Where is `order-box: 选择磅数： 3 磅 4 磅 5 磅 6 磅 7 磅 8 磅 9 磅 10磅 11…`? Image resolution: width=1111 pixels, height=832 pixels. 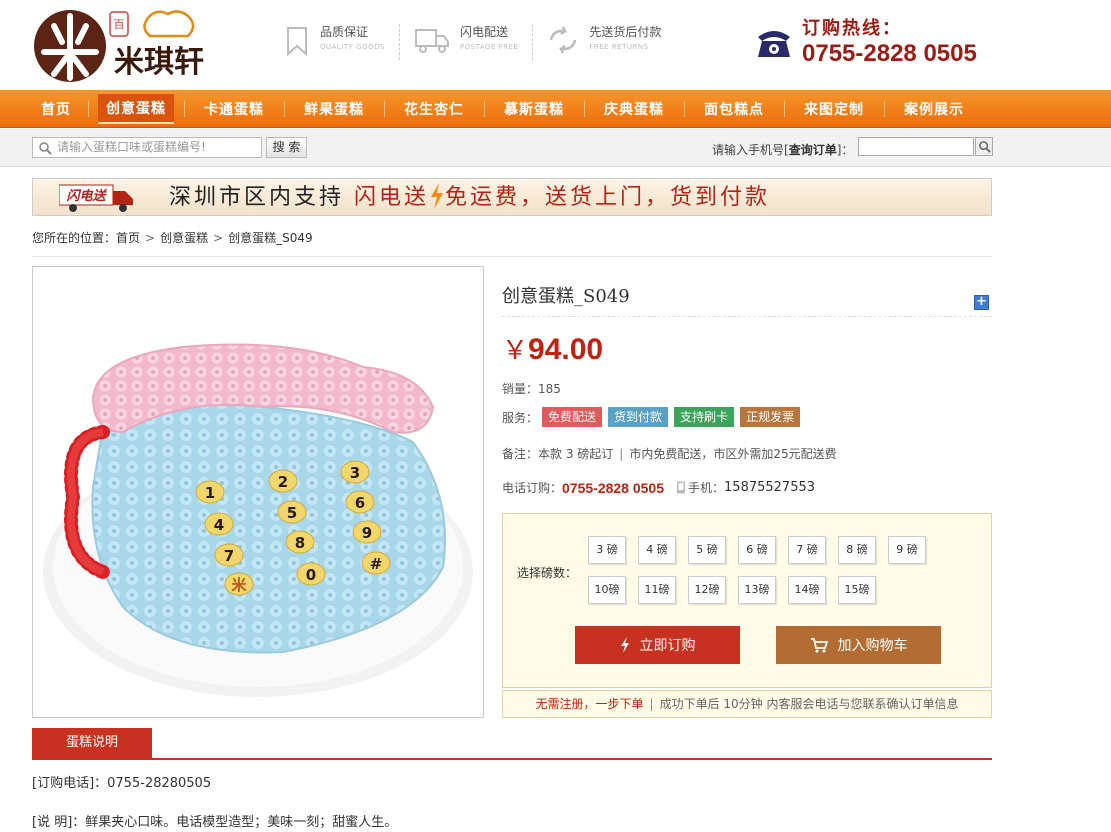
order-box: 选择磅数： 3 磅 4 磅 5 磅 6 磅 7 磅 8 磅 9 磅 10磅 11… is located at coordinates (747, 600).